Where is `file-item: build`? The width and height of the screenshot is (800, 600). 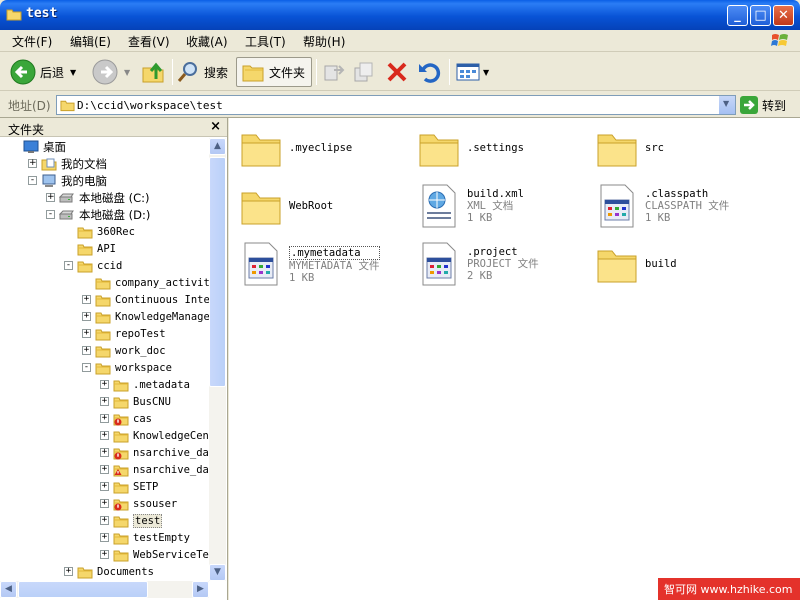 file-item: build is located at coordinates (636, 264).